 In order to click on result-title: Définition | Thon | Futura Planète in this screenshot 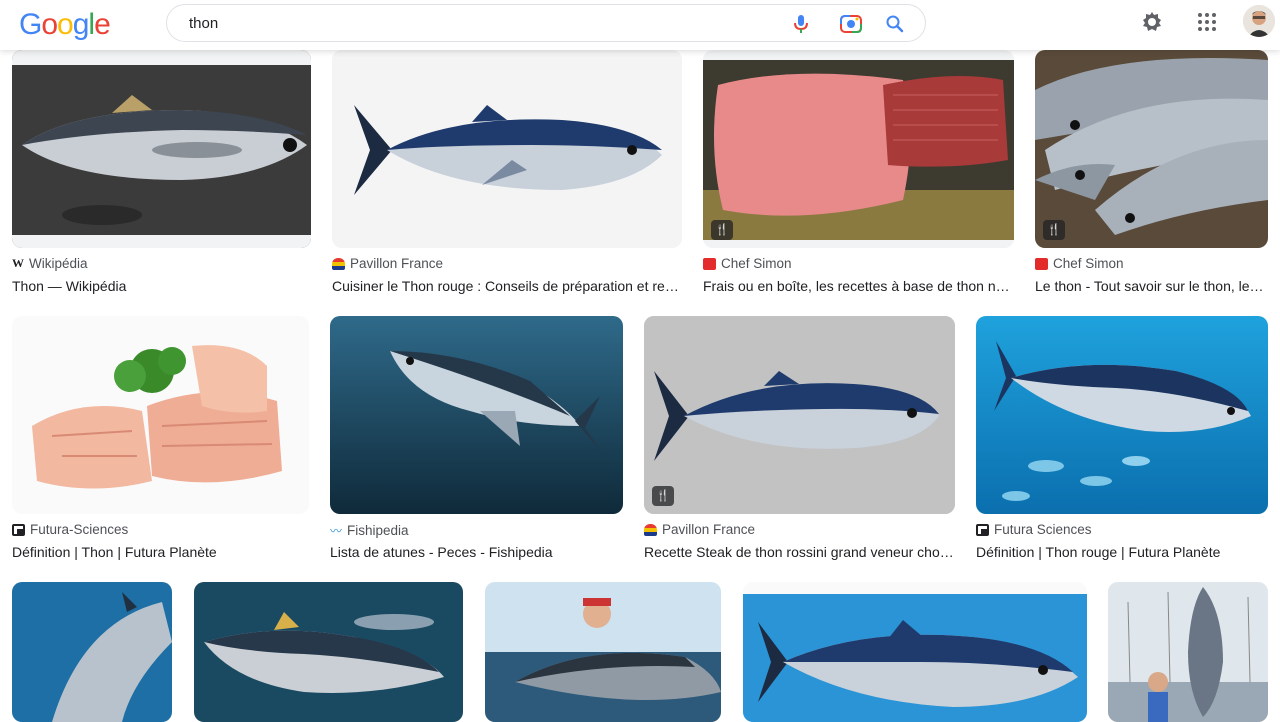, I will do `click(160, 552)`.